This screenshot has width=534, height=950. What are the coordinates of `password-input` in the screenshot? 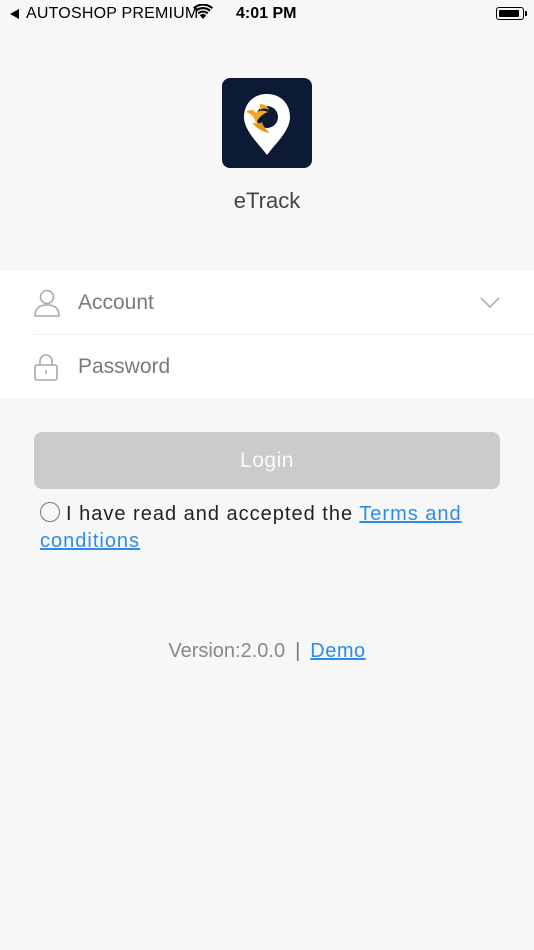 It's located at (273, 367).